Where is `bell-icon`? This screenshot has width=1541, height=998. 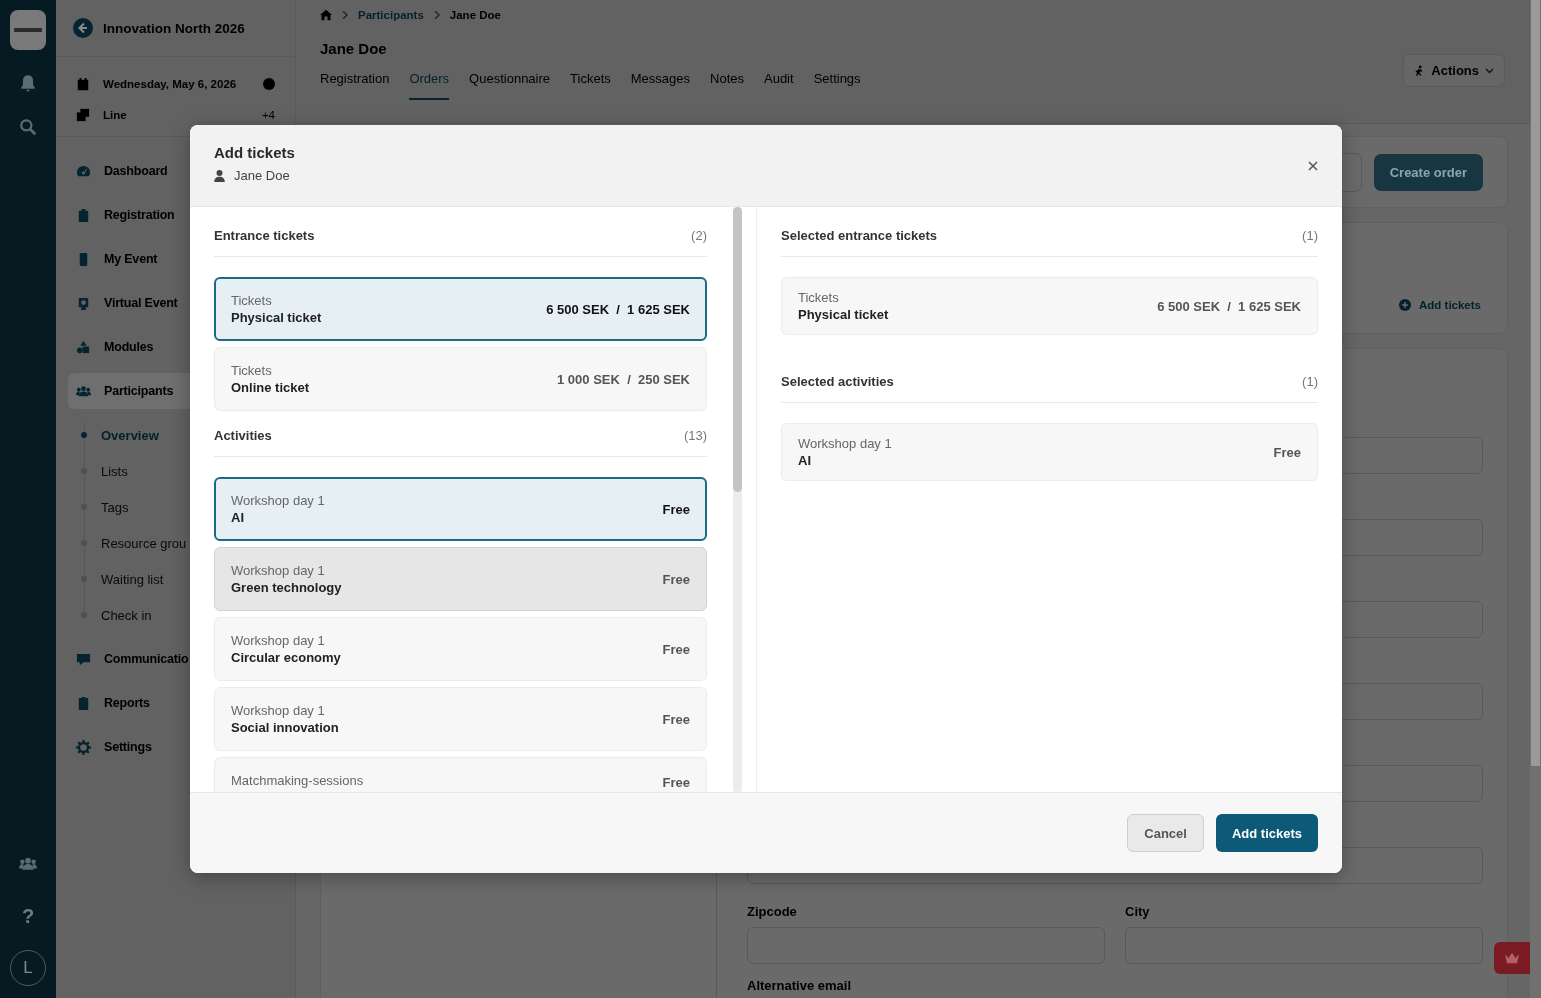
bell-icon is located at coordinates (28, 83).